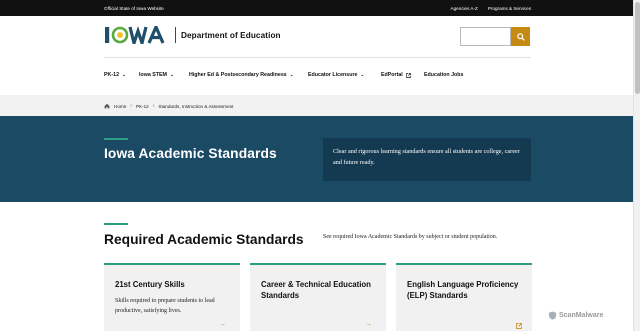 The image size is (640, 331). Describe the element at coordinates (509, 8) in the screenshot. I see `programs-services-link: Programs & Services` at that location.